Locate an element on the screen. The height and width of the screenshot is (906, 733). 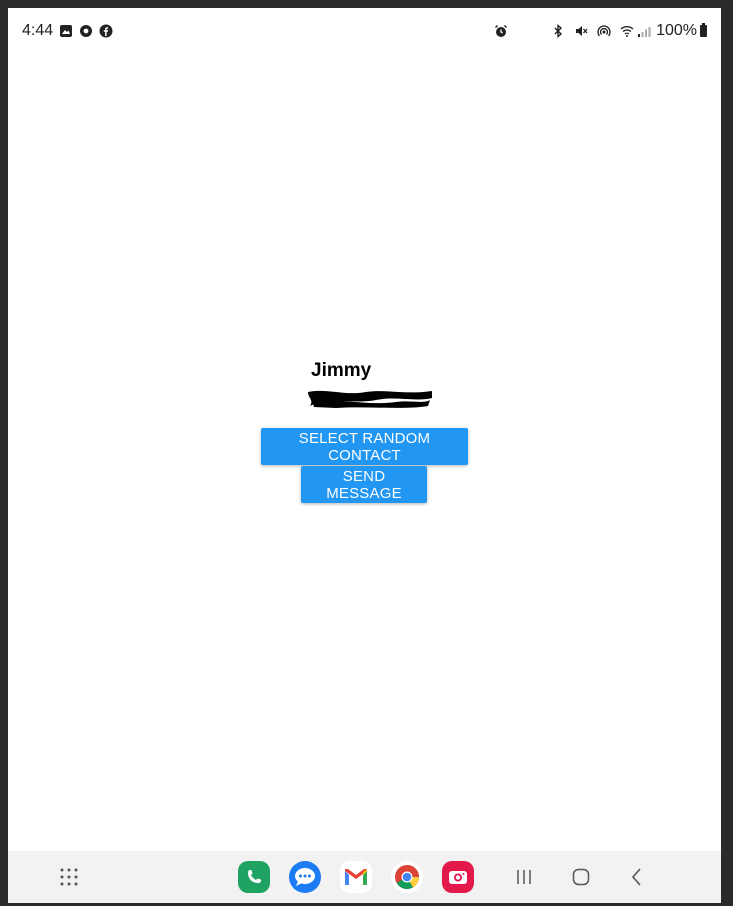
facebook-icon is located at coordinates (106, 31).